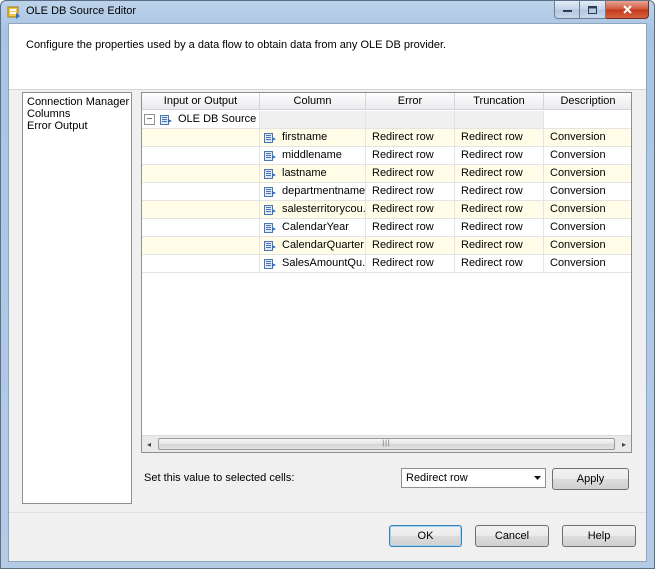  I want to click on data-source-icon, so click(13, 12).